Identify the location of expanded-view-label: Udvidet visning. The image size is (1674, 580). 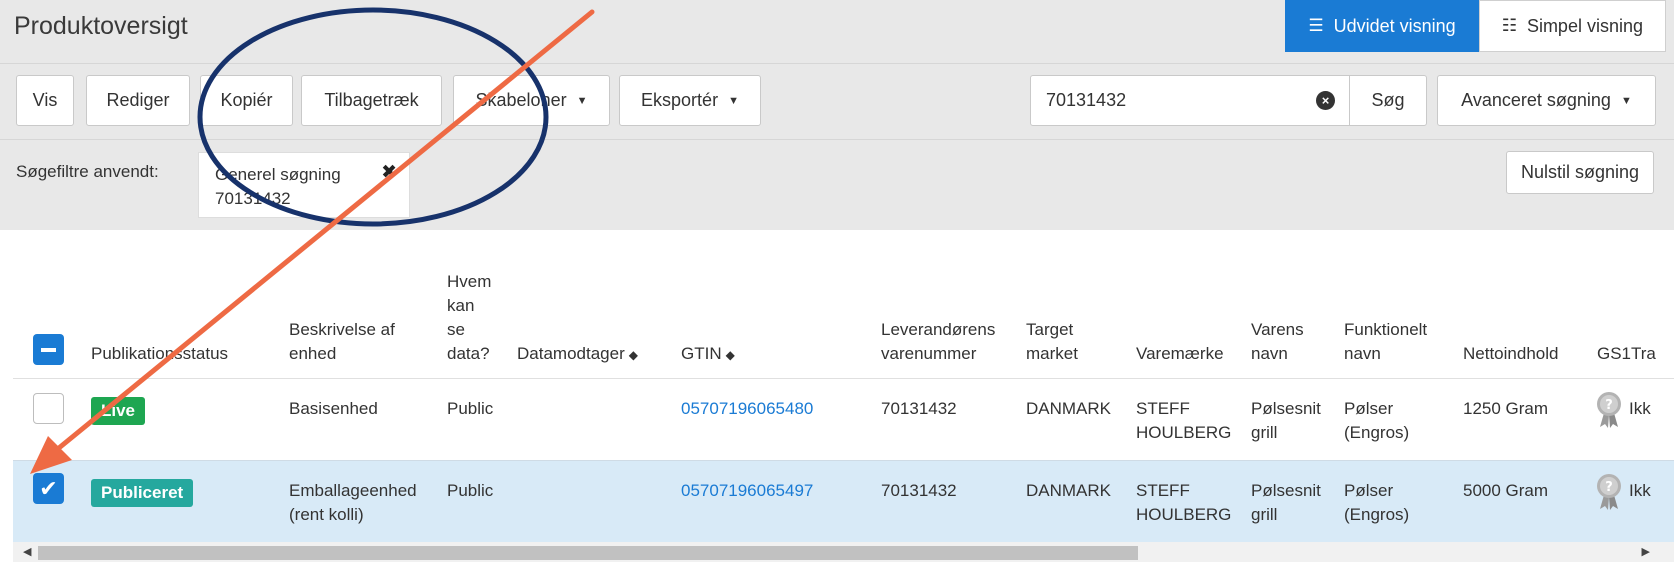
(1394, 25).